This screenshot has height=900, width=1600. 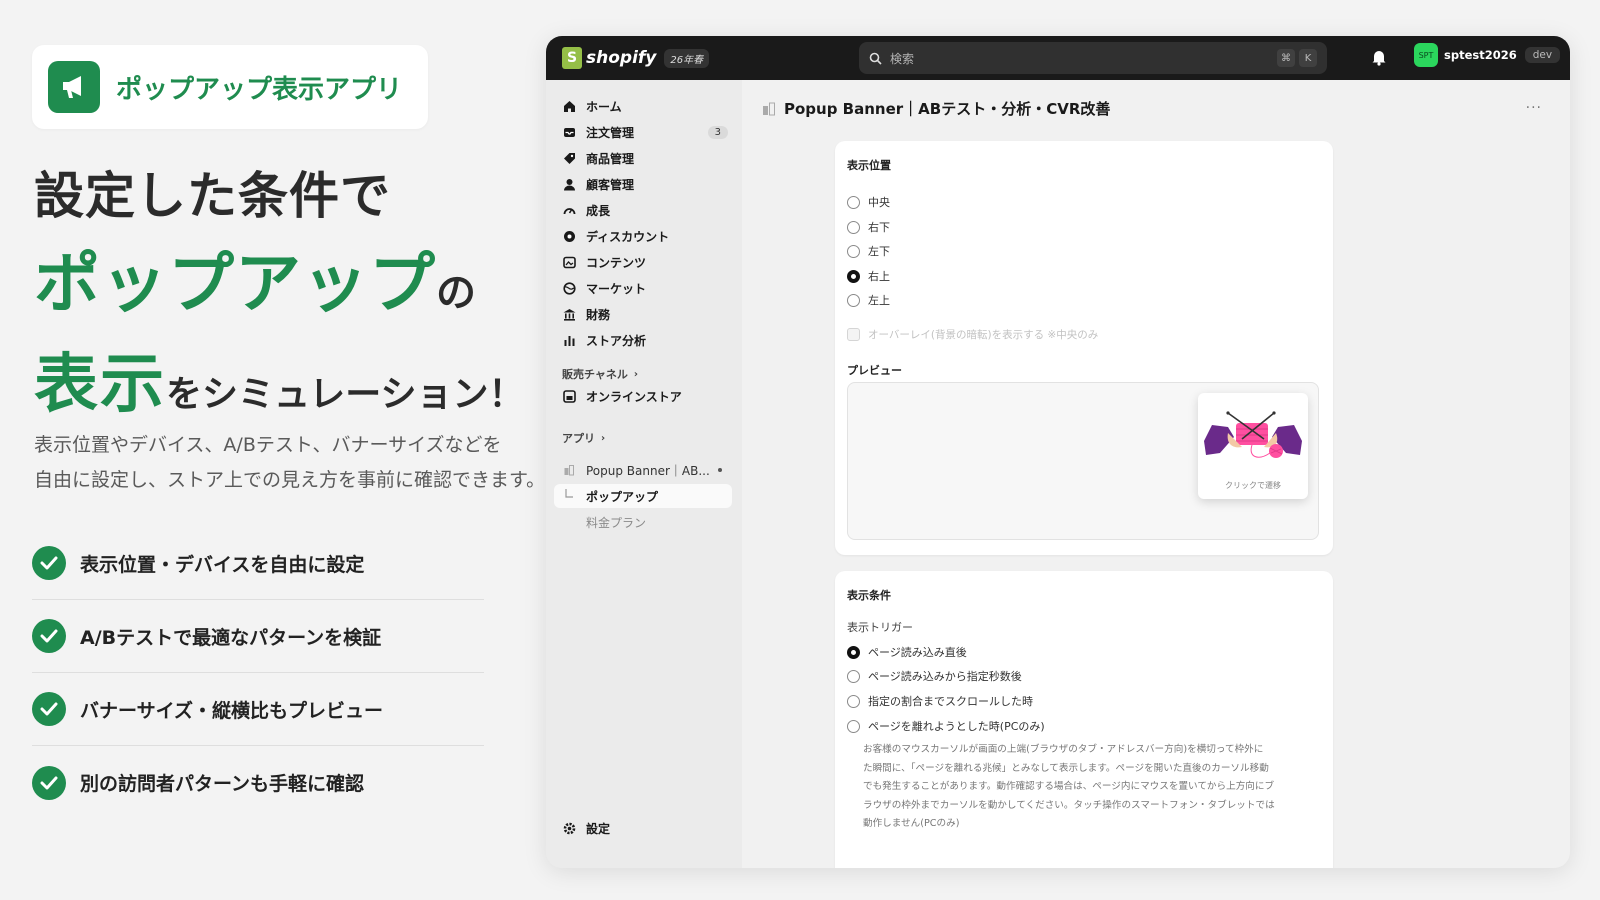 I want to click on description-line2: 自由に設定し、ストア上での見え方を事前に確認できます。, so click(x=290, y=480).